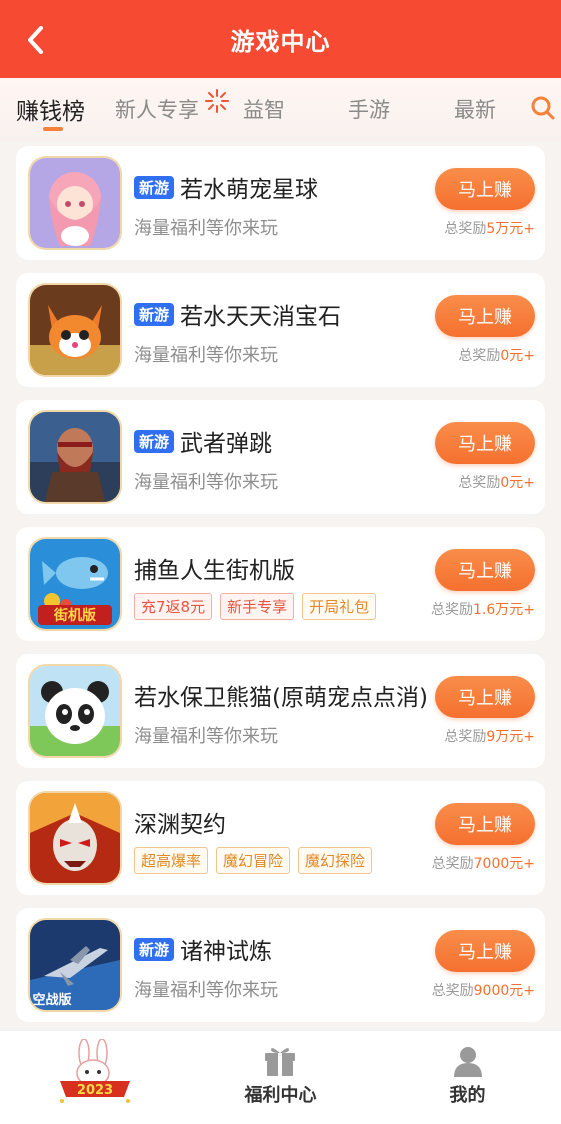 The height and width of the screenshot is (1124, 561). I want to click on game-title: 武者弹跳, so click(226, 444).